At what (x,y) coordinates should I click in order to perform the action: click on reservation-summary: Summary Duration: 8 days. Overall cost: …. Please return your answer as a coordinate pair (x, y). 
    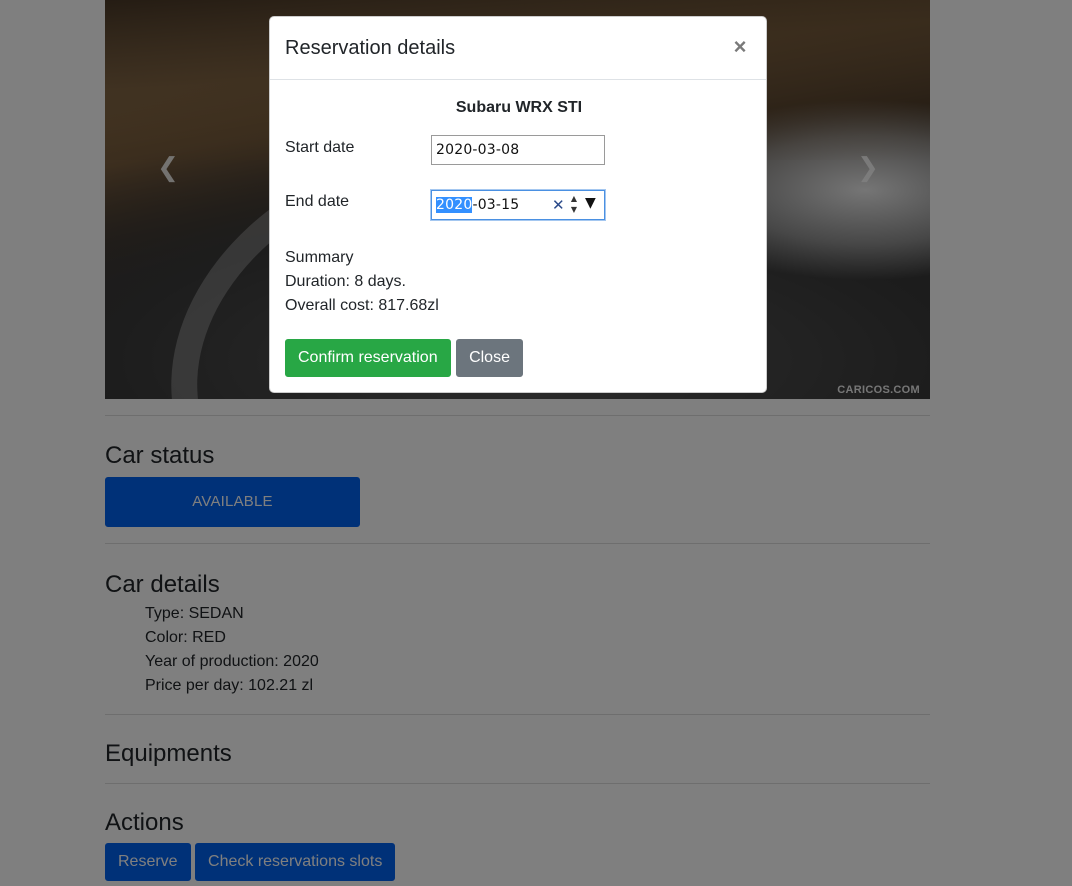
    Looking at the image, I should click on (362, 282).